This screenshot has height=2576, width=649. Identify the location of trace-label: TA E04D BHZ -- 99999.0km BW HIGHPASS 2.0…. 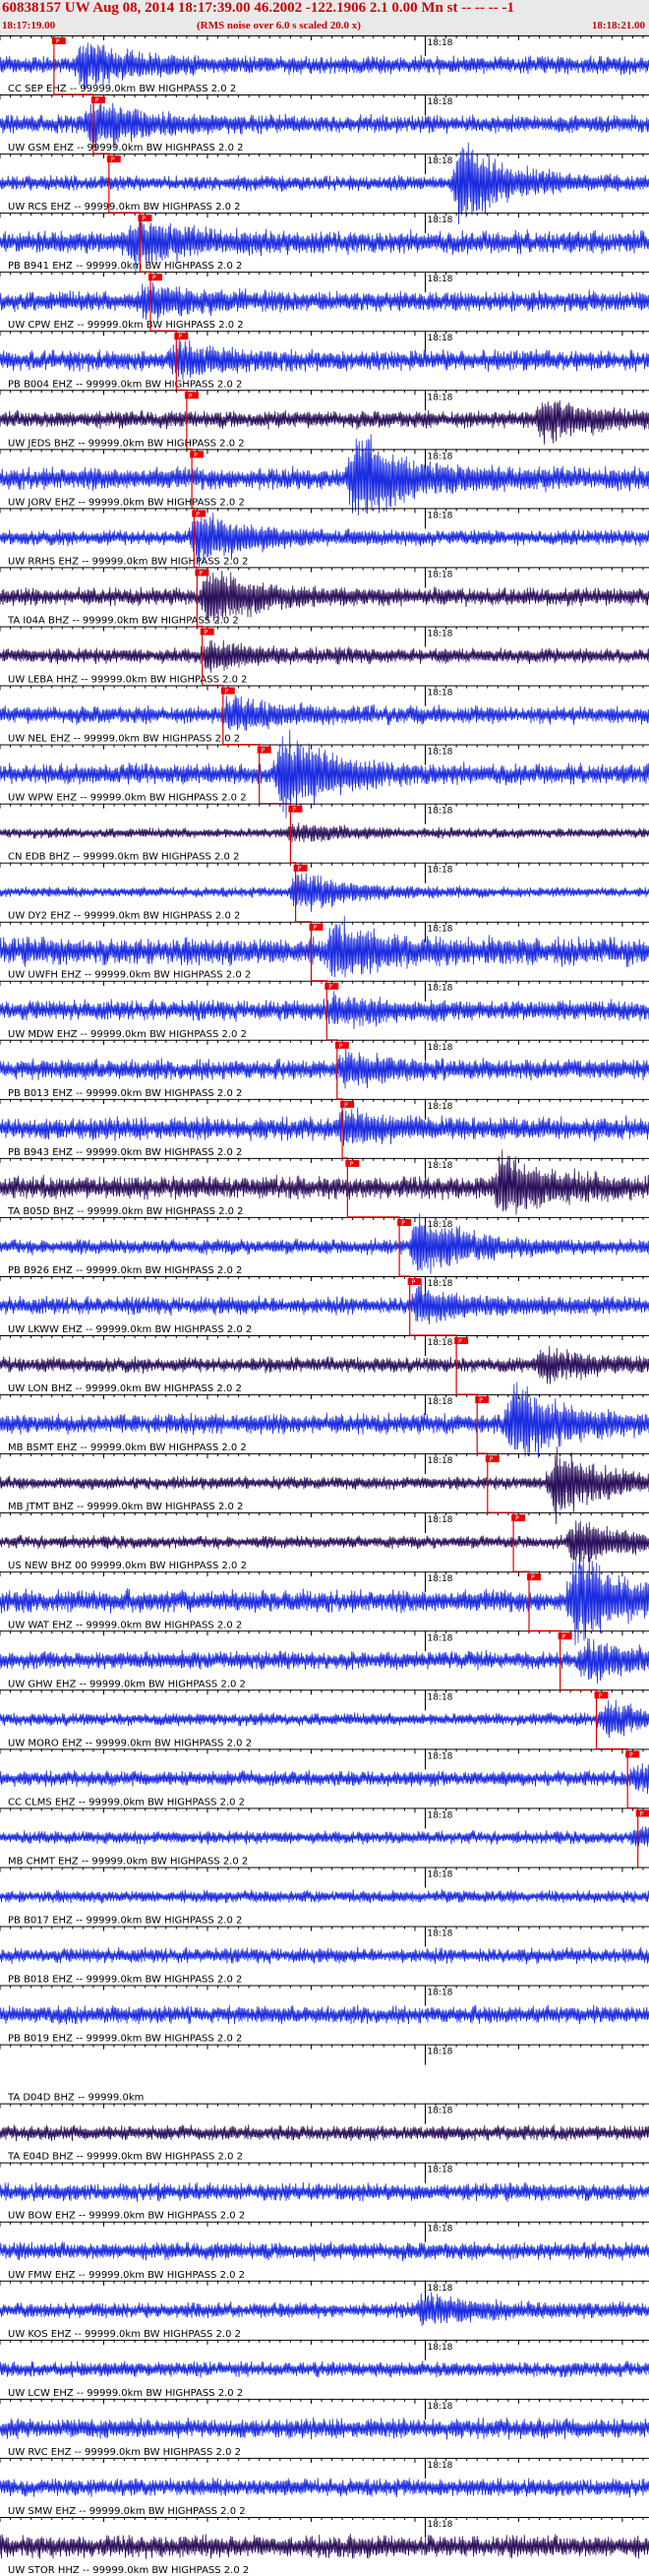
(125, 2157).